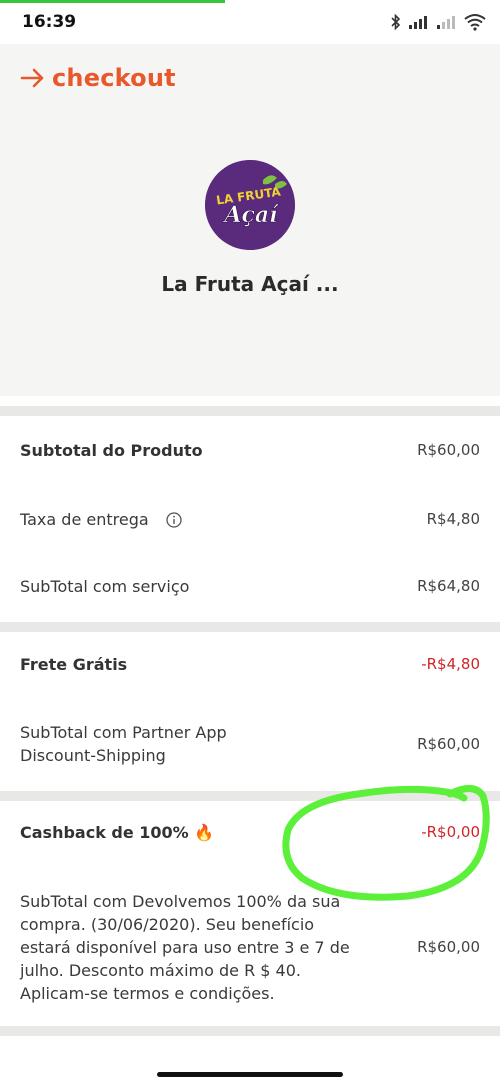 The height and width of the screenshot is (1085, 500). What do you see at coordinates (446, 22) in the screenshot?
I see `signal-weak-icon` at bounding box center [446, 22].